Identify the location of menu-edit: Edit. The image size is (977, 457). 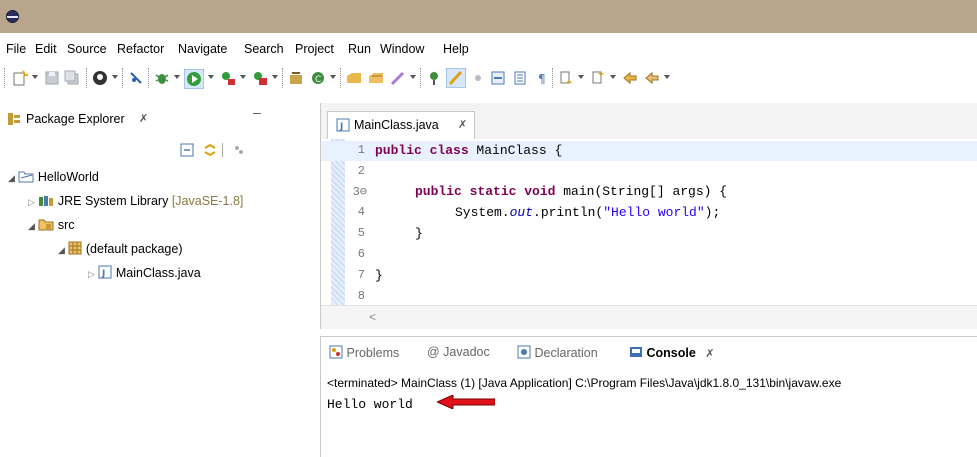
(46, 49).